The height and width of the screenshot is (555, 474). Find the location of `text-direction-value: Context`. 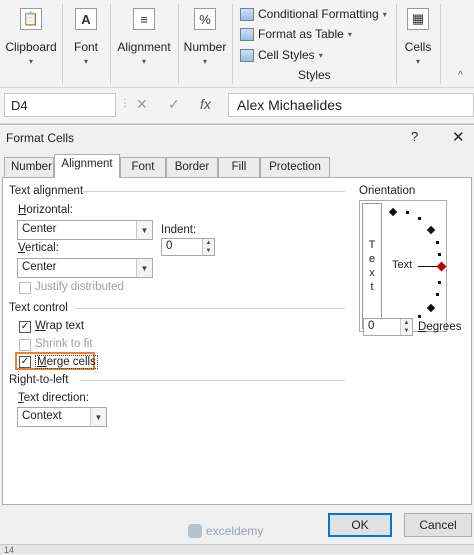

text-direction-value: Context is located at coordinates (42, 416).